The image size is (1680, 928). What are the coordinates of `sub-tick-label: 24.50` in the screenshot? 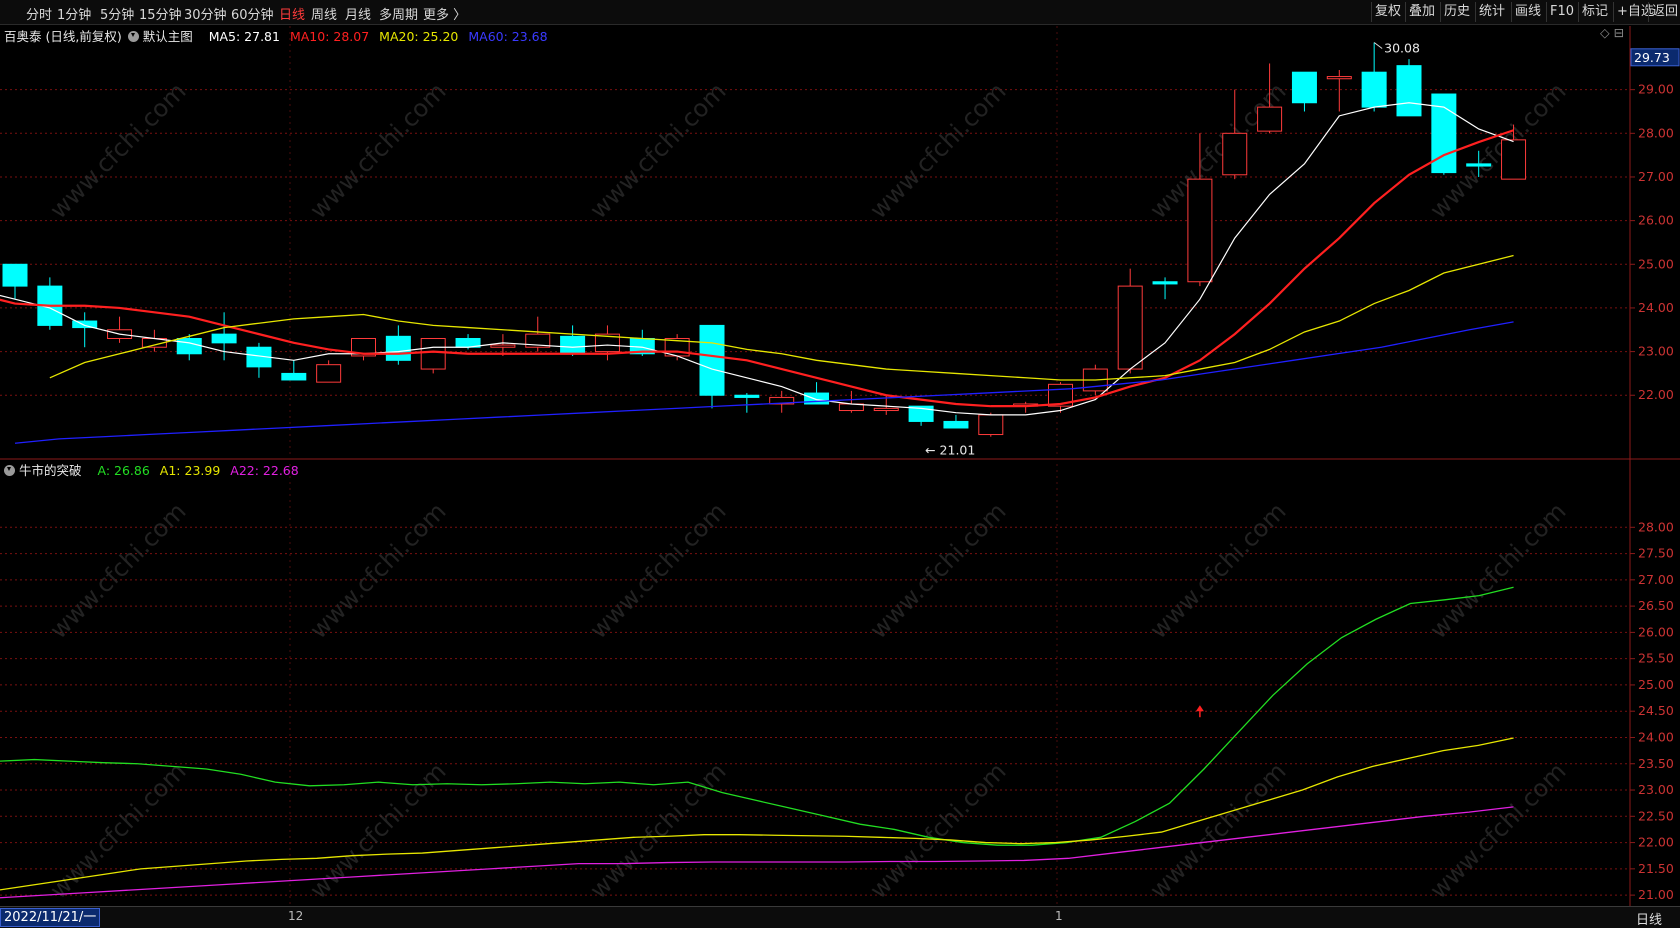 It's located at (1656, 710).